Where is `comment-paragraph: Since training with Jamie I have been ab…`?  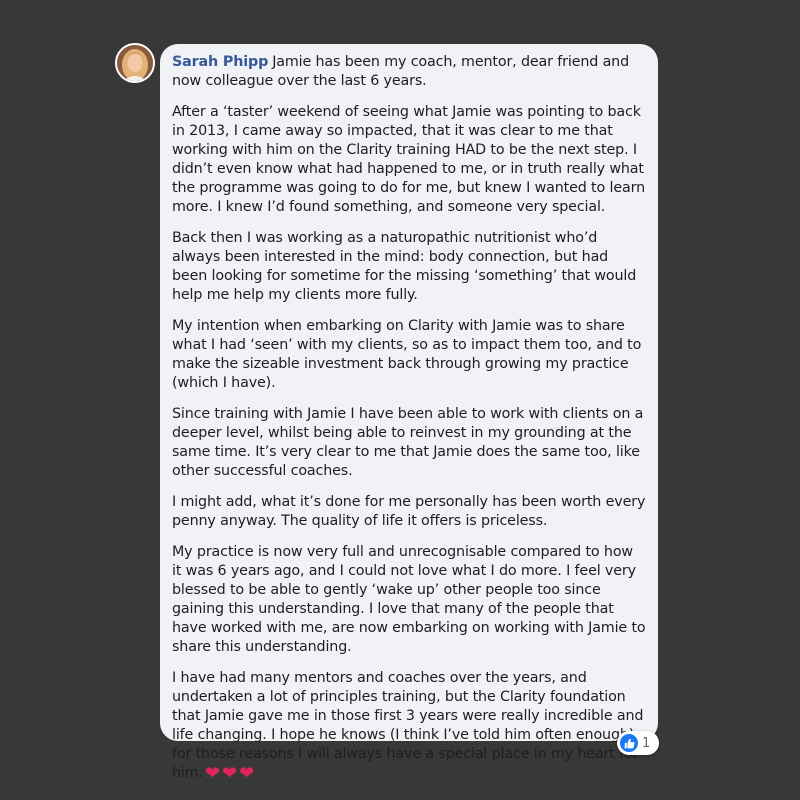
comment-paragraph: Since training with Jamie I have been ab… is located at coordinates (408, 442).